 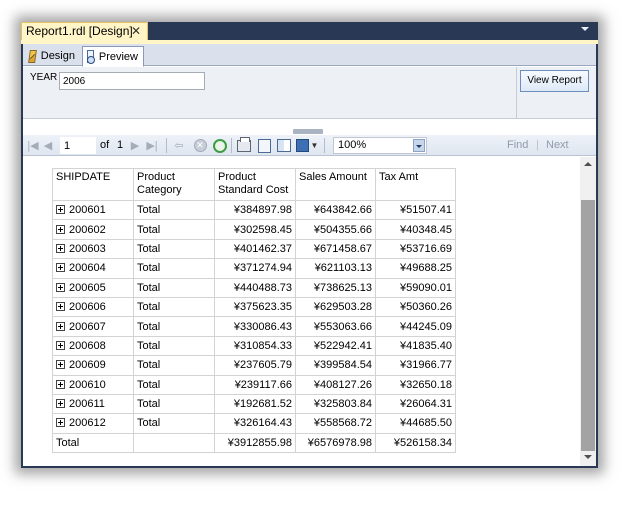 I want to click on page-setup-icon, so click(x=284, y=145).